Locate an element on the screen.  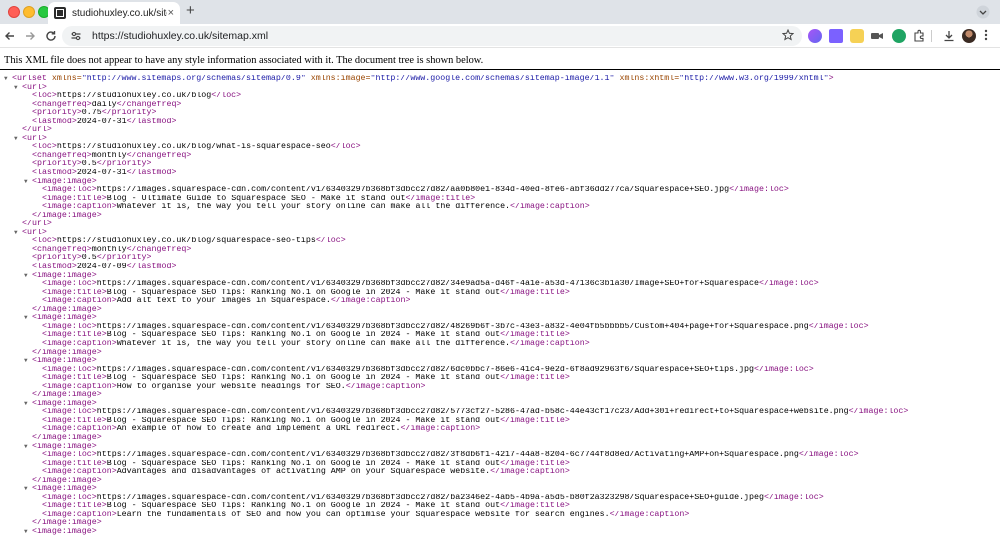
xml-line-content: <priority>0.5</priority> is located at coordinates (92, 164).